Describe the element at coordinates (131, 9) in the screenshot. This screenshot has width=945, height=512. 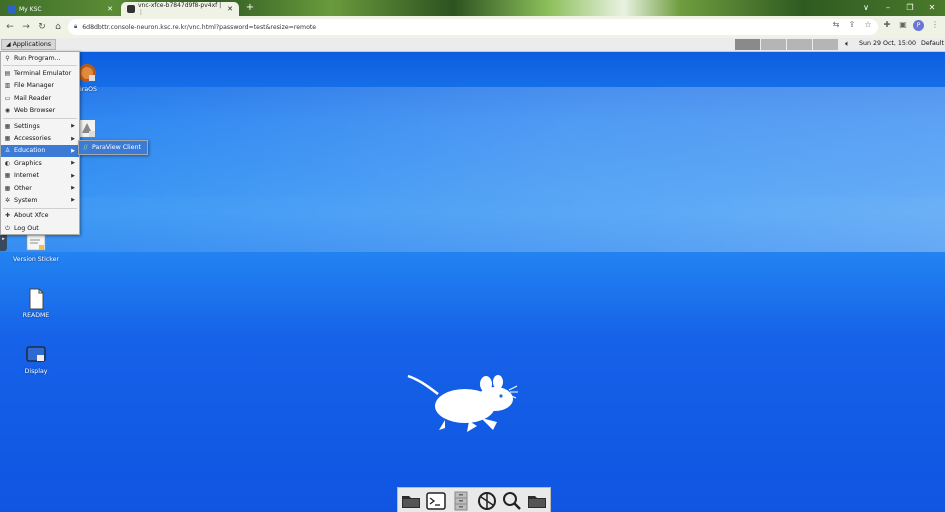
I see `vnc-favicon-icon` at that location.